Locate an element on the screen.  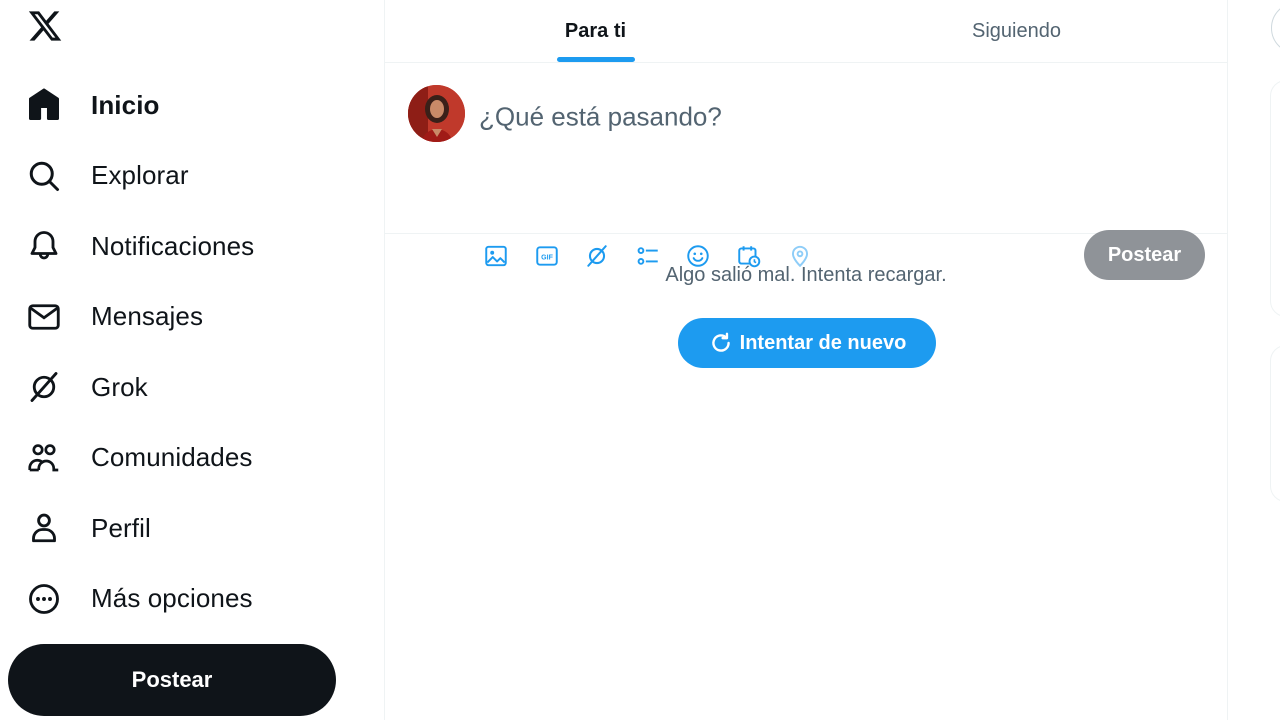
x-logo-icon is located at coordinates (45, 26).